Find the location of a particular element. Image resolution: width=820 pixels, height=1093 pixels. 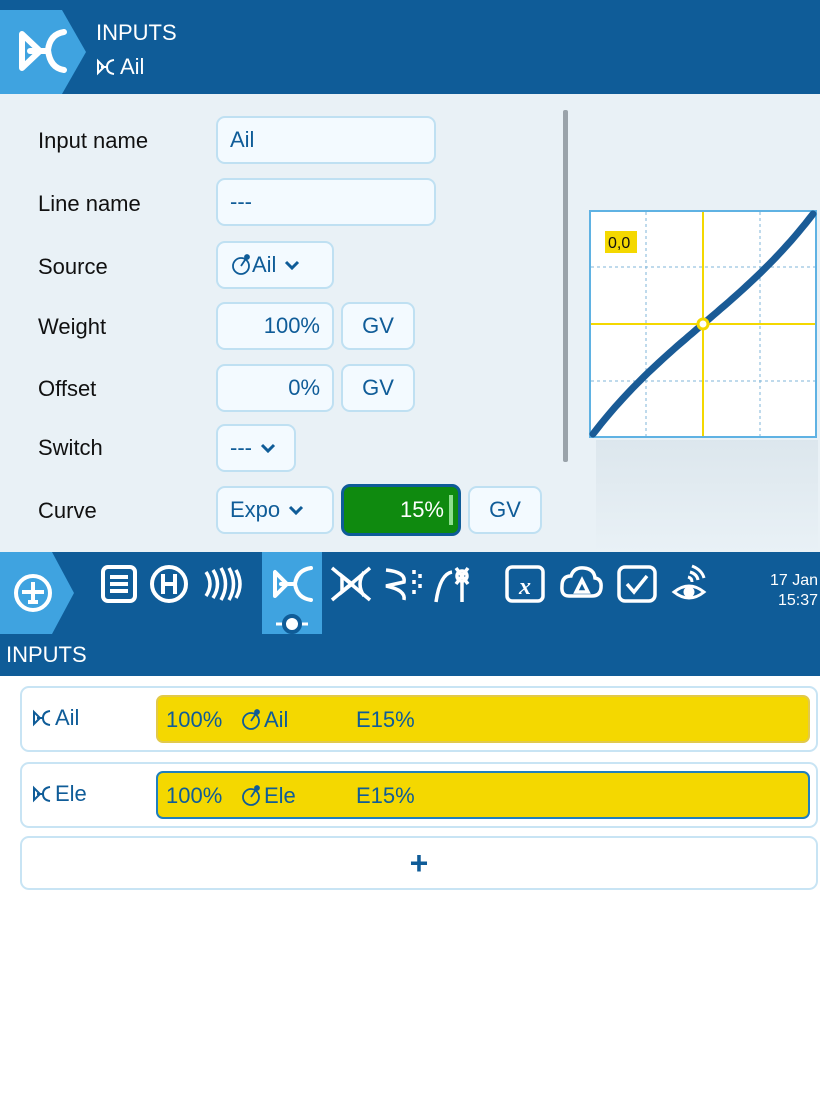

input-line-selected: 100% Ele E15% is located at coordinates (483, 795).